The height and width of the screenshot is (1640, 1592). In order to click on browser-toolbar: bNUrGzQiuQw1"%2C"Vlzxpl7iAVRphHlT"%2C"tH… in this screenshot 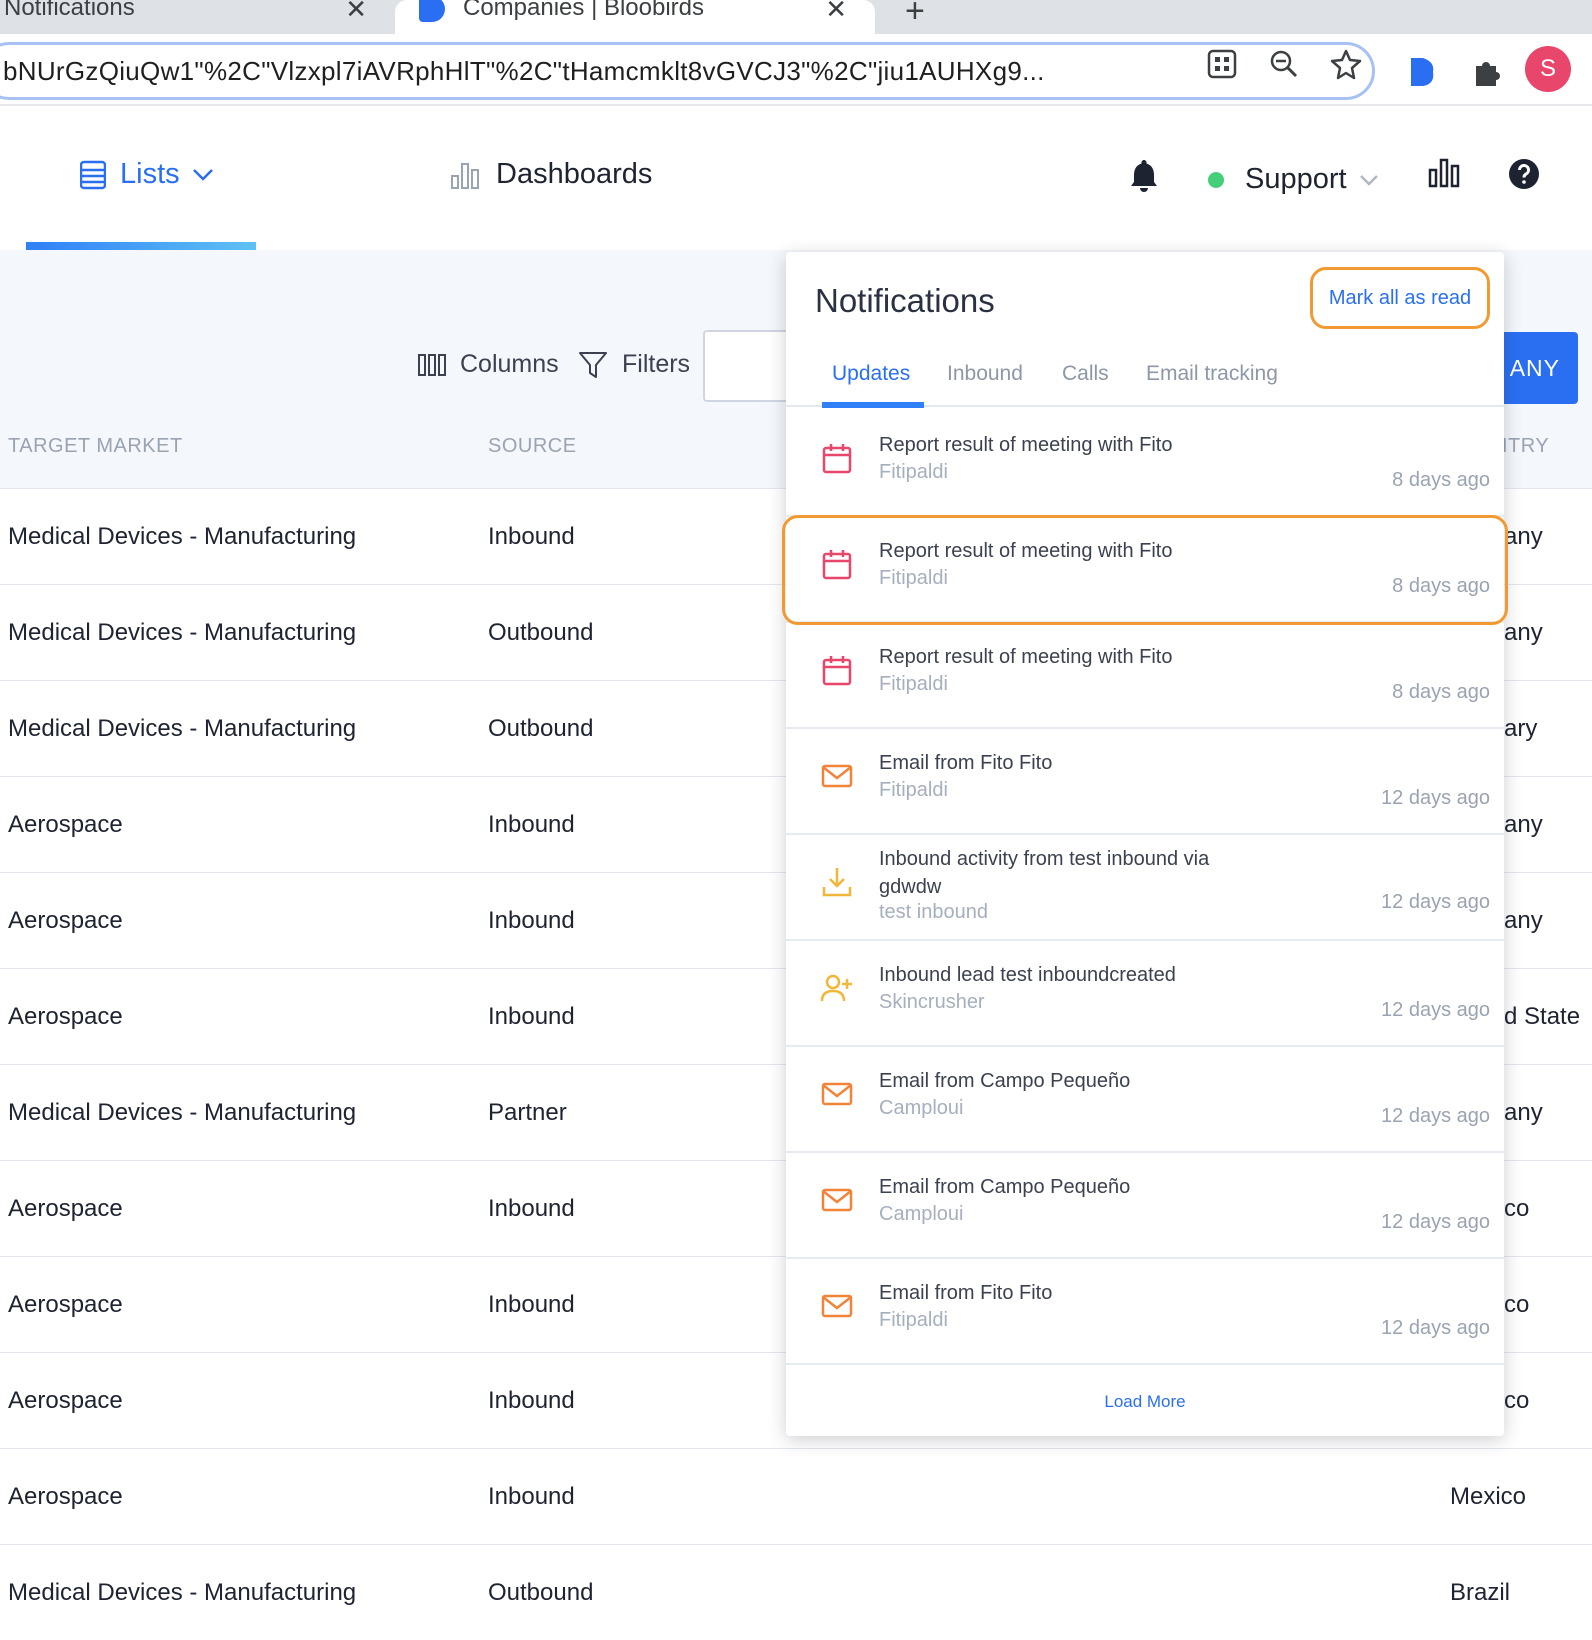, I will do `click(796, 70)`.